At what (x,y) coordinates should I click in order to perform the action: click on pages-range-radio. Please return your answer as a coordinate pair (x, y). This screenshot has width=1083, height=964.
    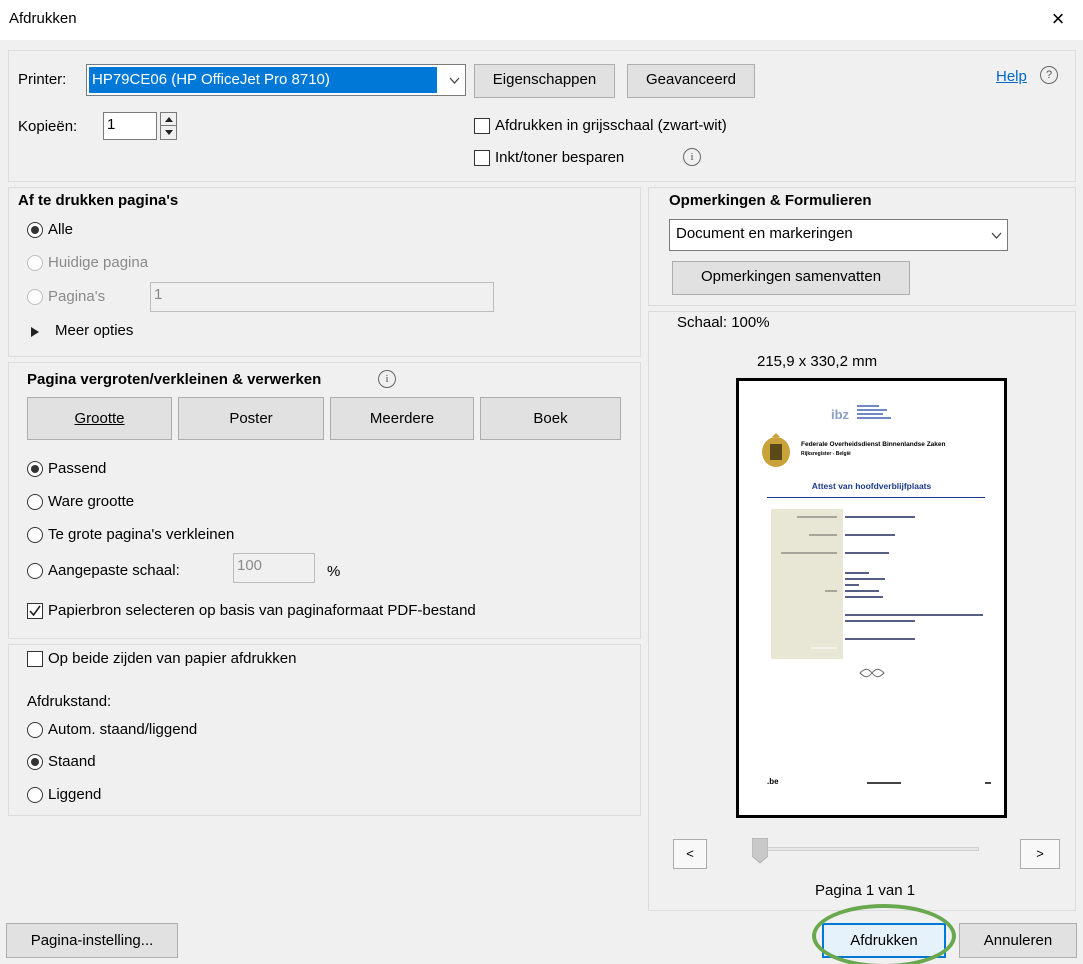
    Looking at the image, I should click on (35, 297).